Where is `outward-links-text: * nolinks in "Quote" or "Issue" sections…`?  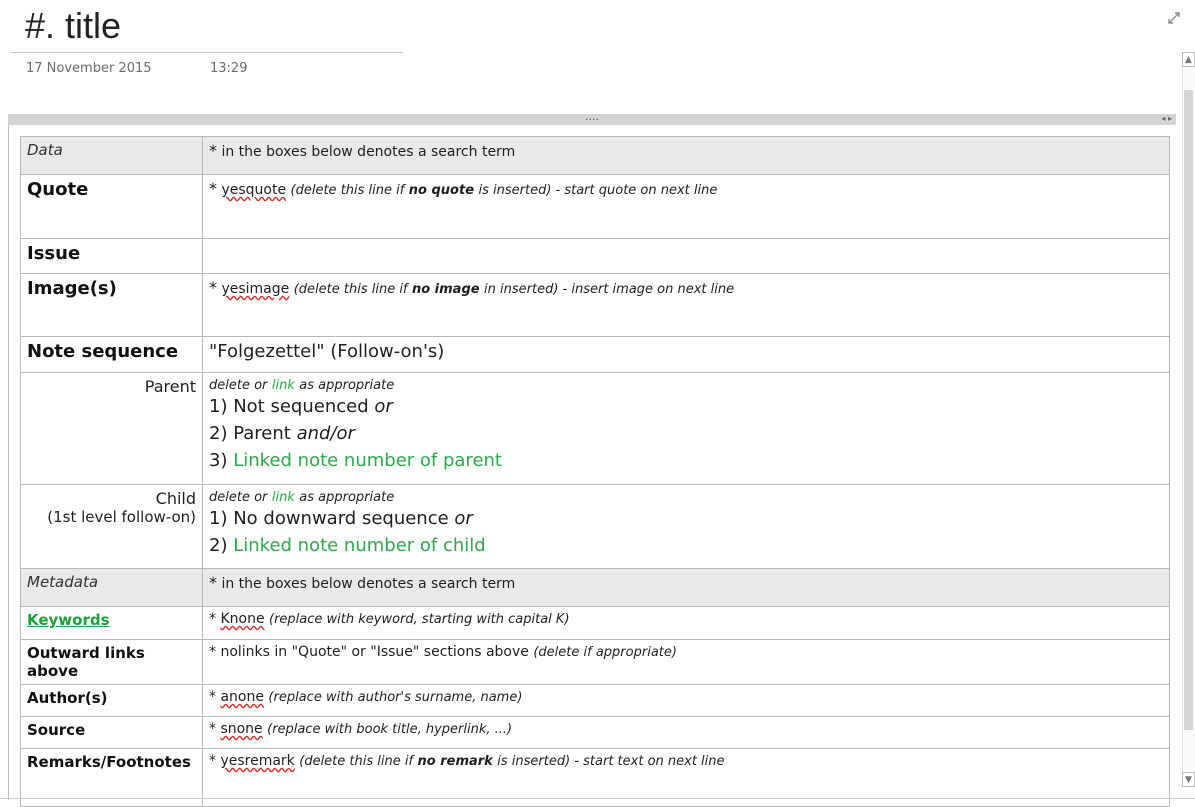 outward-links-text: * nolinks in "Quote" or "Issue" sections… is located at coordinates (369, 652).